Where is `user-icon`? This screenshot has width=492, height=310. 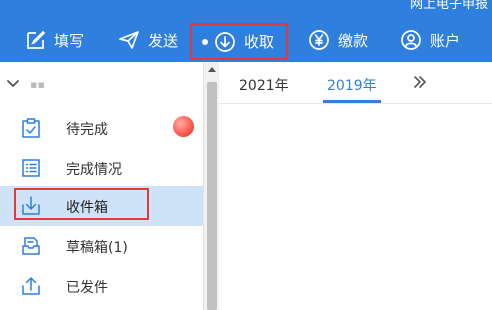
user-icon is located at coordinates (411, 40).